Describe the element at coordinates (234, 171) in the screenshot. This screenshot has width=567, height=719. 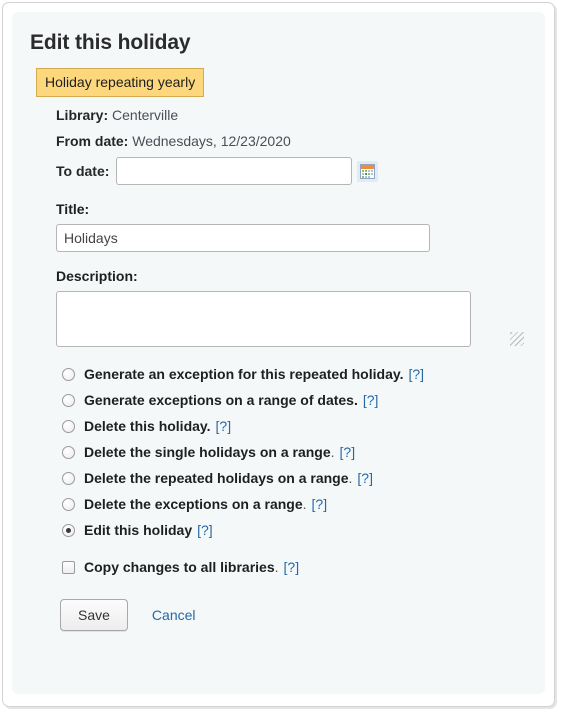
I see `to-date-input` at that location.